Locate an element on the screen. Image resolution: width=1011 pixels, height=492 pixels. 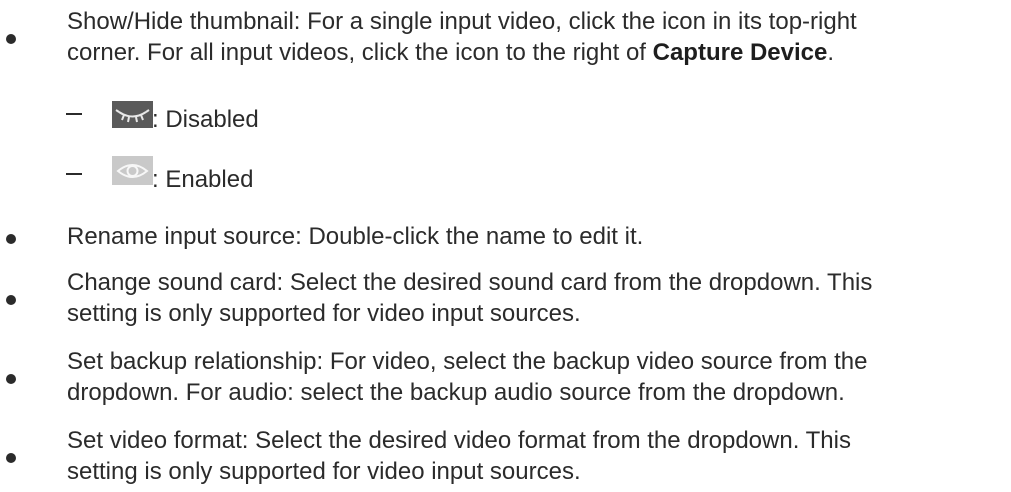
sub-item-enabled: : Enabled is located at coordinates (505, 176).